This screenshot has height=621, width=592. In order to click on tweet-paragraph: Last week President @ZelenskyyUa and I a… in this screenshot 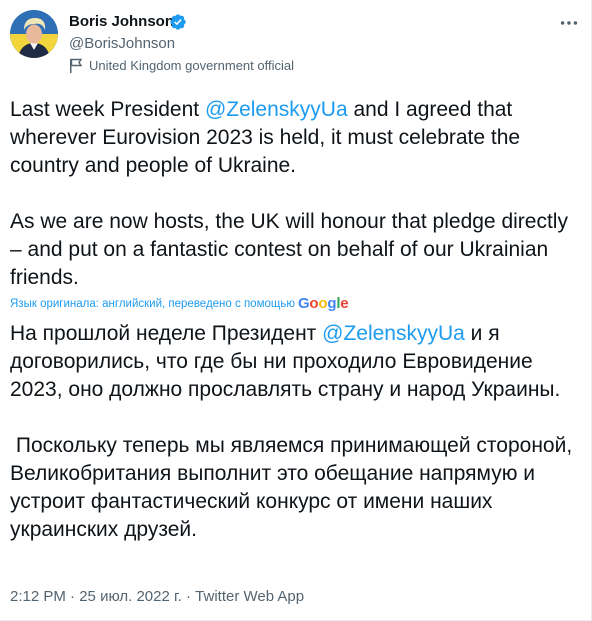, I will do `click(297, 138)`.